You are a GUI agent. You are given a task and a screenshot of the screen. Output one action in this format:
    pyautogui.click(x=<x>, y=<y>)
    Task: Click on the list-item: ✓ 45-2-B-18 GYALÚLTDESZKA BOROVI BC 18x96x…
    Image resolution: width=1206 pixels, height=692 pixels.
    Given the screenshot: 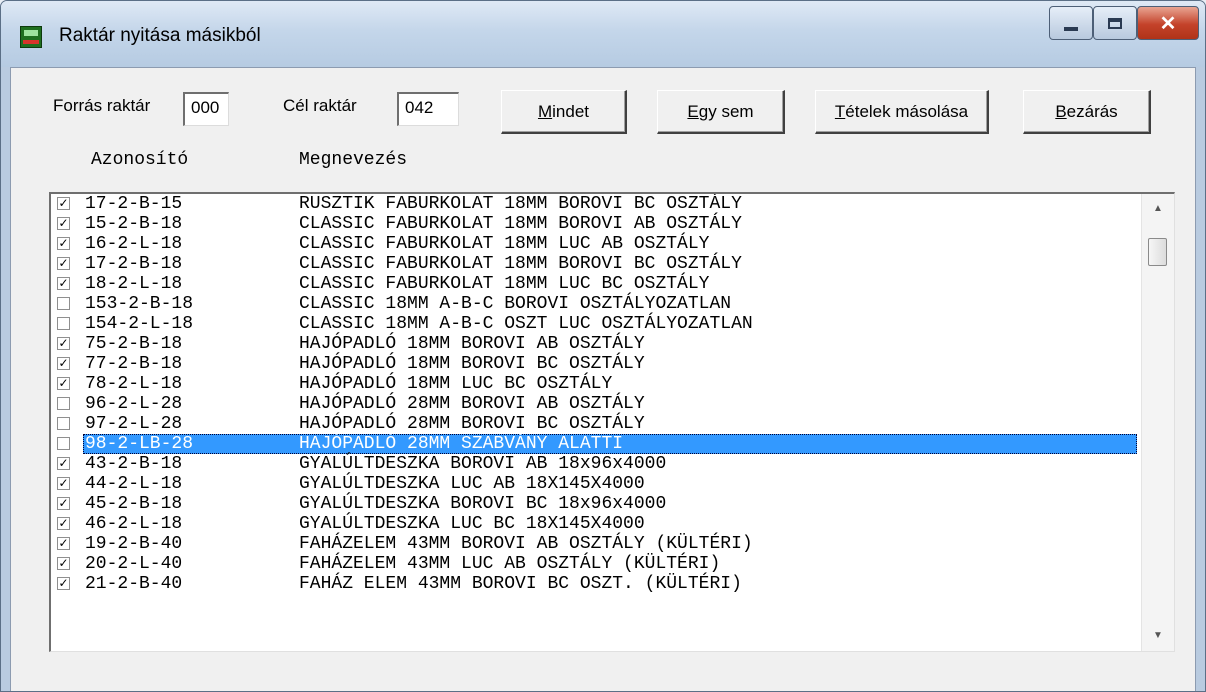 What is the action you would take?
    pyautogui.click(x=596, y=504)
    